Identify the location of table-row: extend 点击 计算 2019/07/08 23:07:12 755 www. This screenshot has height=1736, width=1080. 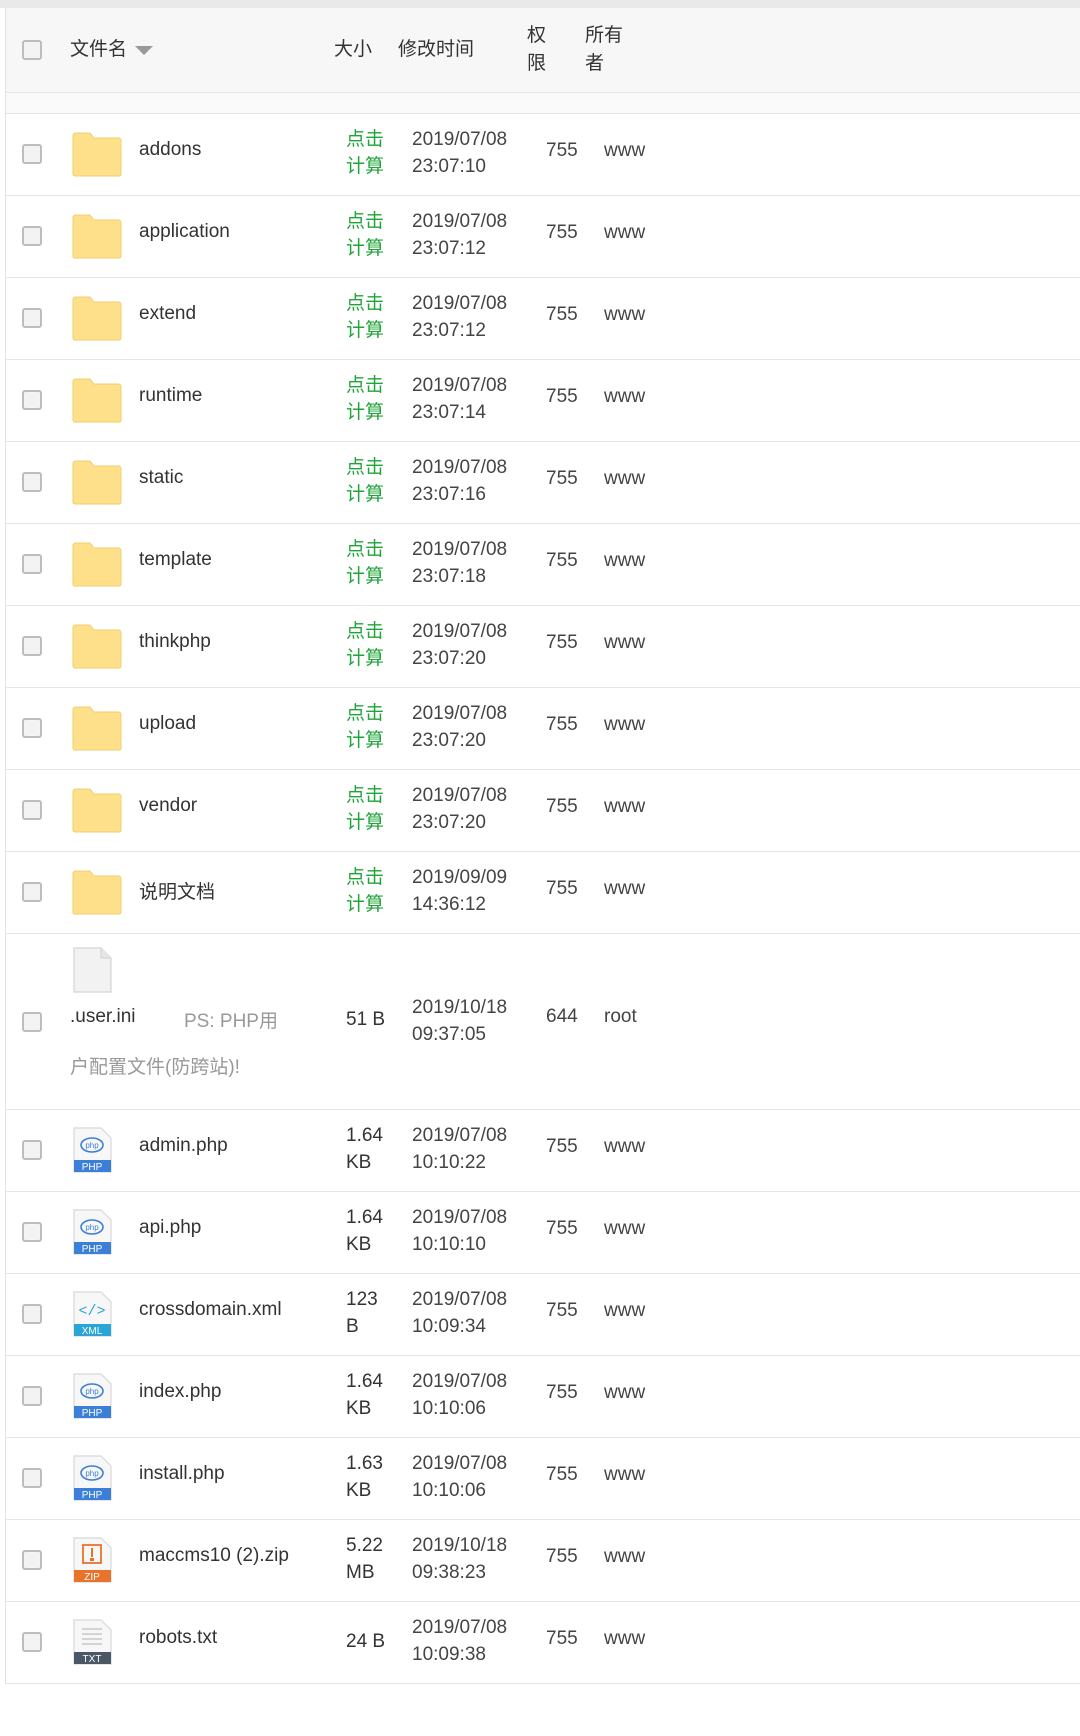
(543, 319).